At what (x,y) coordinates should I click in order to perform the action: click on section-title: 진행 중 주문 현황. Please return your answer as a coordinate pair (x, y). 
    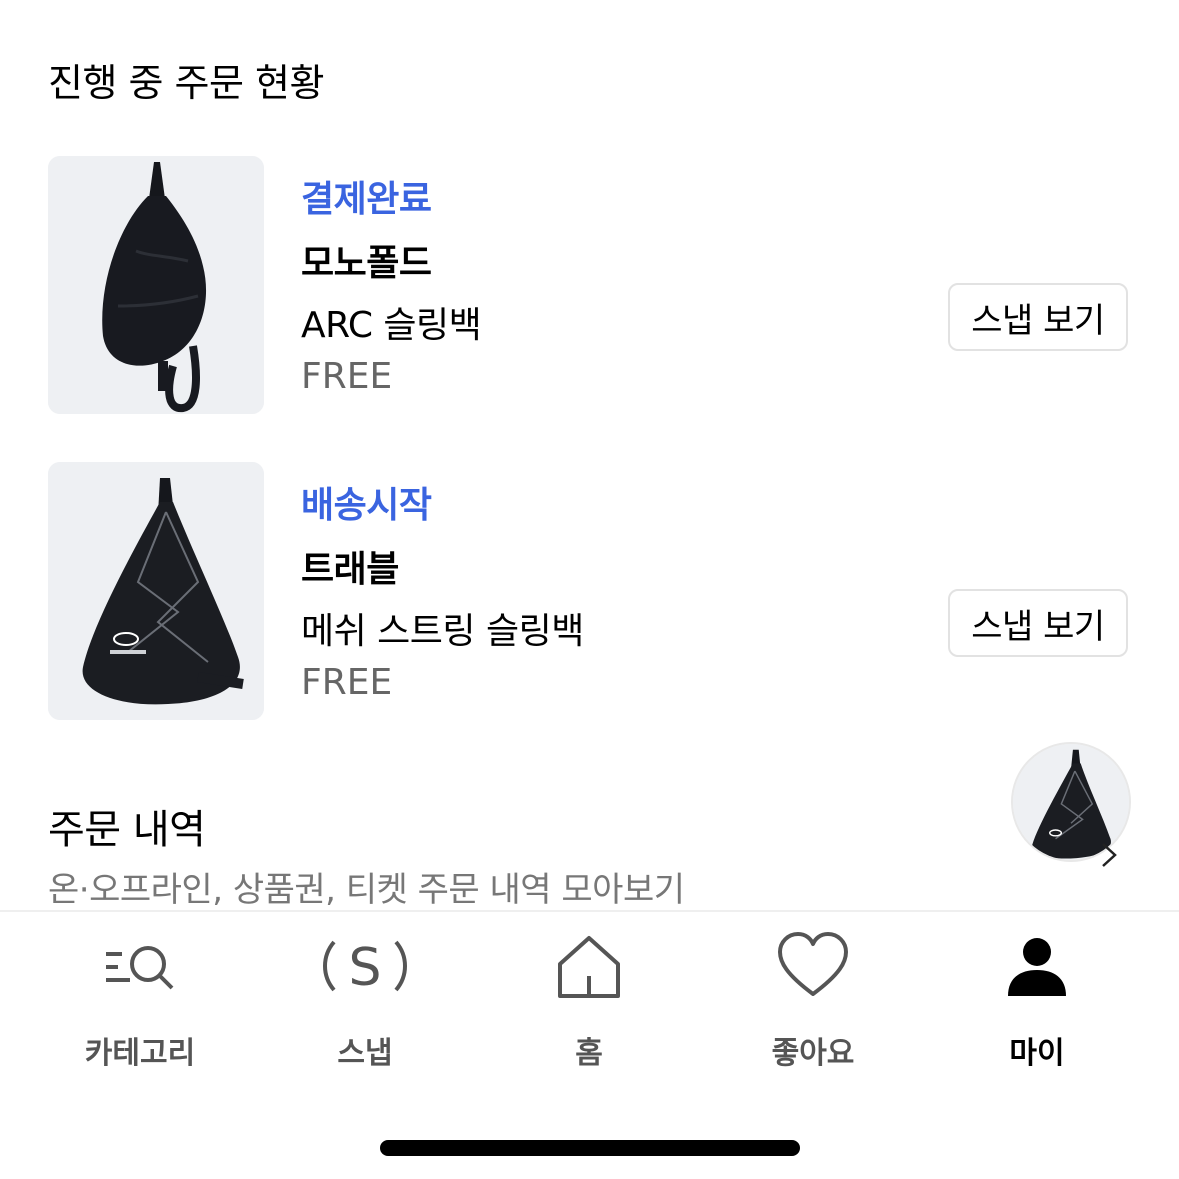
    Looking at the image, I should click on (186, 83).